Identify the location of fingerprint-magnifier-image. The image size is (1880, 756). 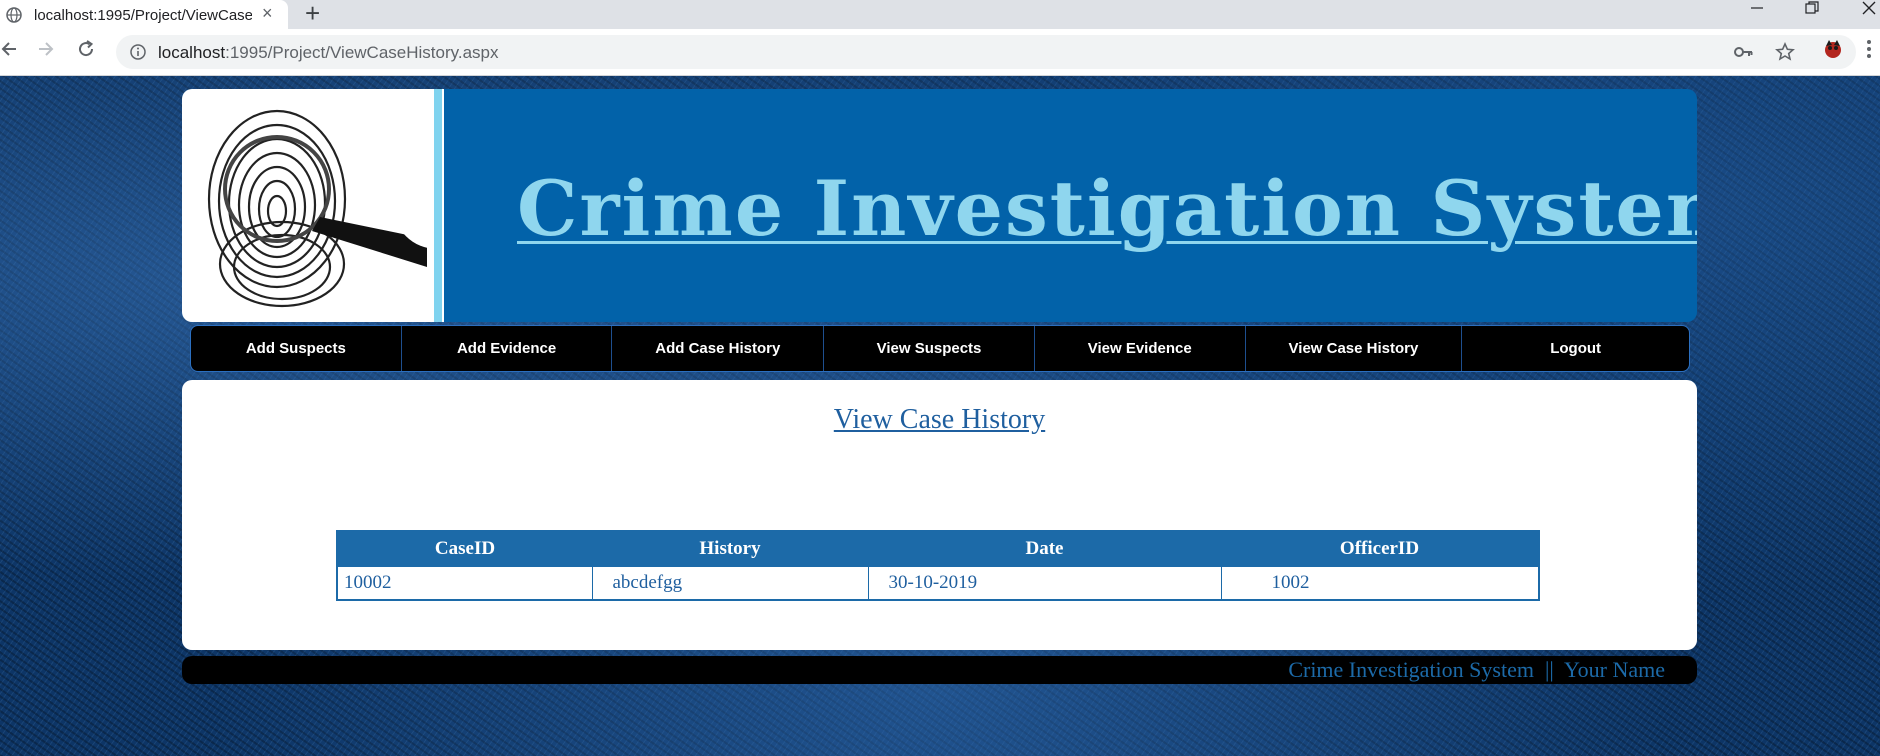
(331, 205).